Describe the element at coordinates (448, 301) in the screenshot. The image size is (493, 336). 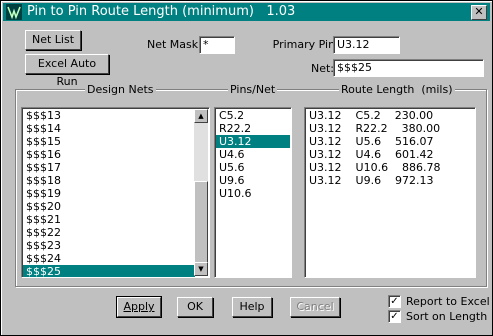
I see `report-to-excel-label: Report to Excel` at that location.